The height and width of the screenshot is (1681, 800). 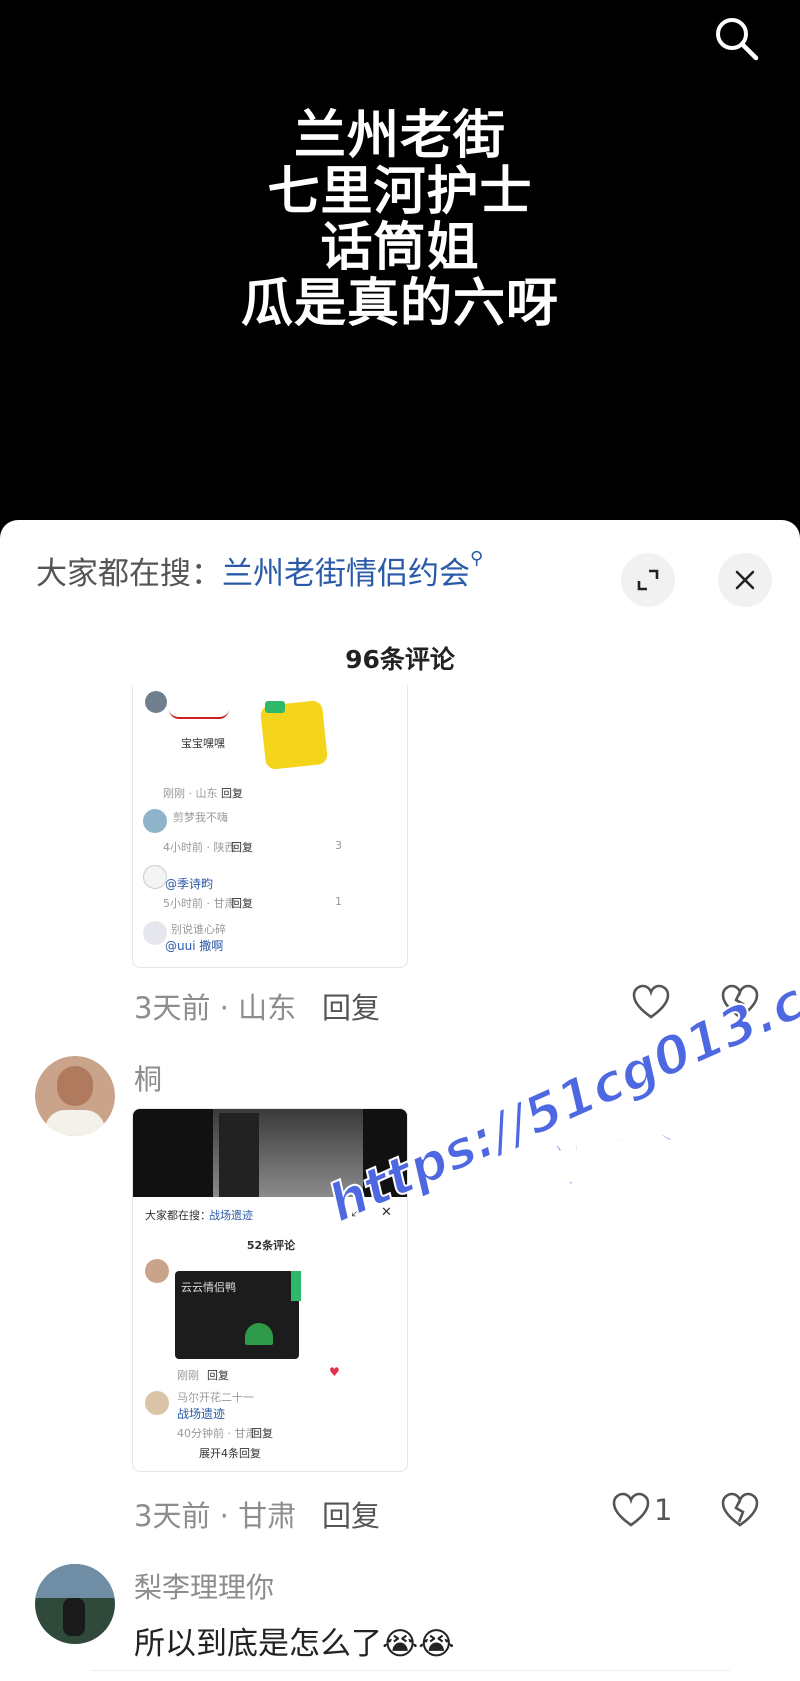 I want to click on close-icon, so click(x=745, y=580).